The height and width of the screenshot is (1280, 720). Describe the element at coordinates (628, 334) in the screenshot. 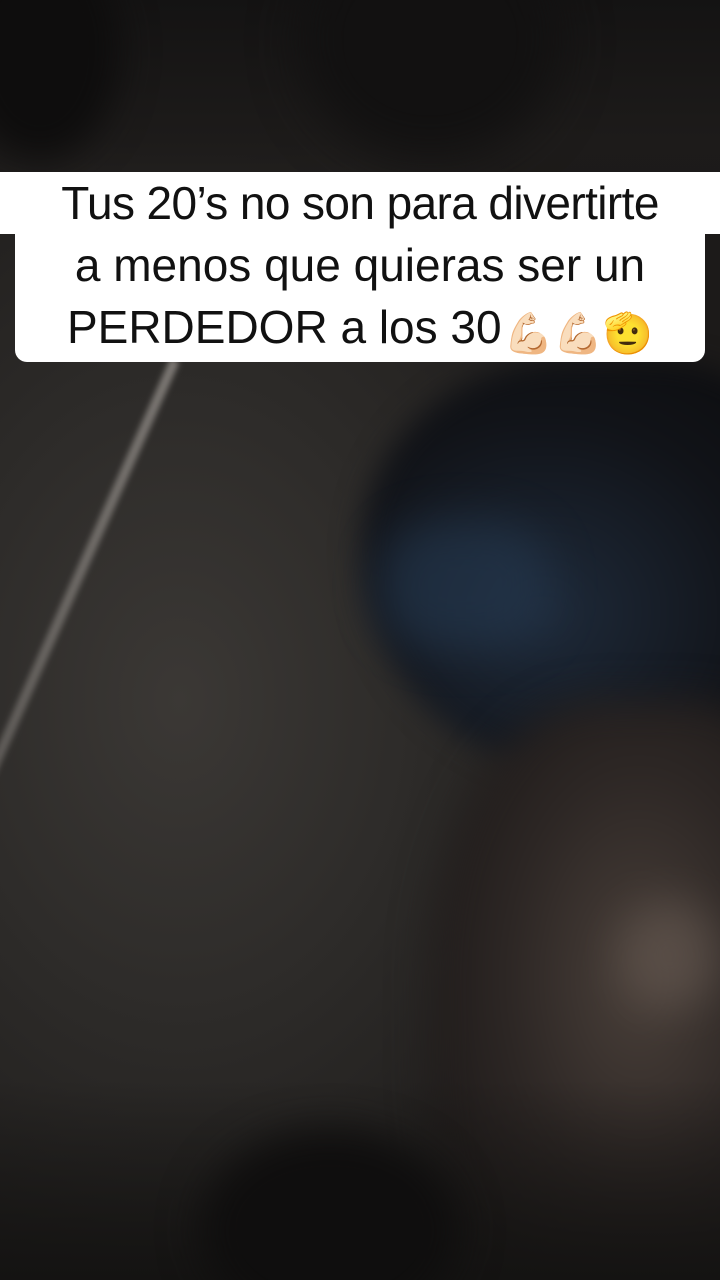

I see `saluting-face-icon: 🫡` at that location.